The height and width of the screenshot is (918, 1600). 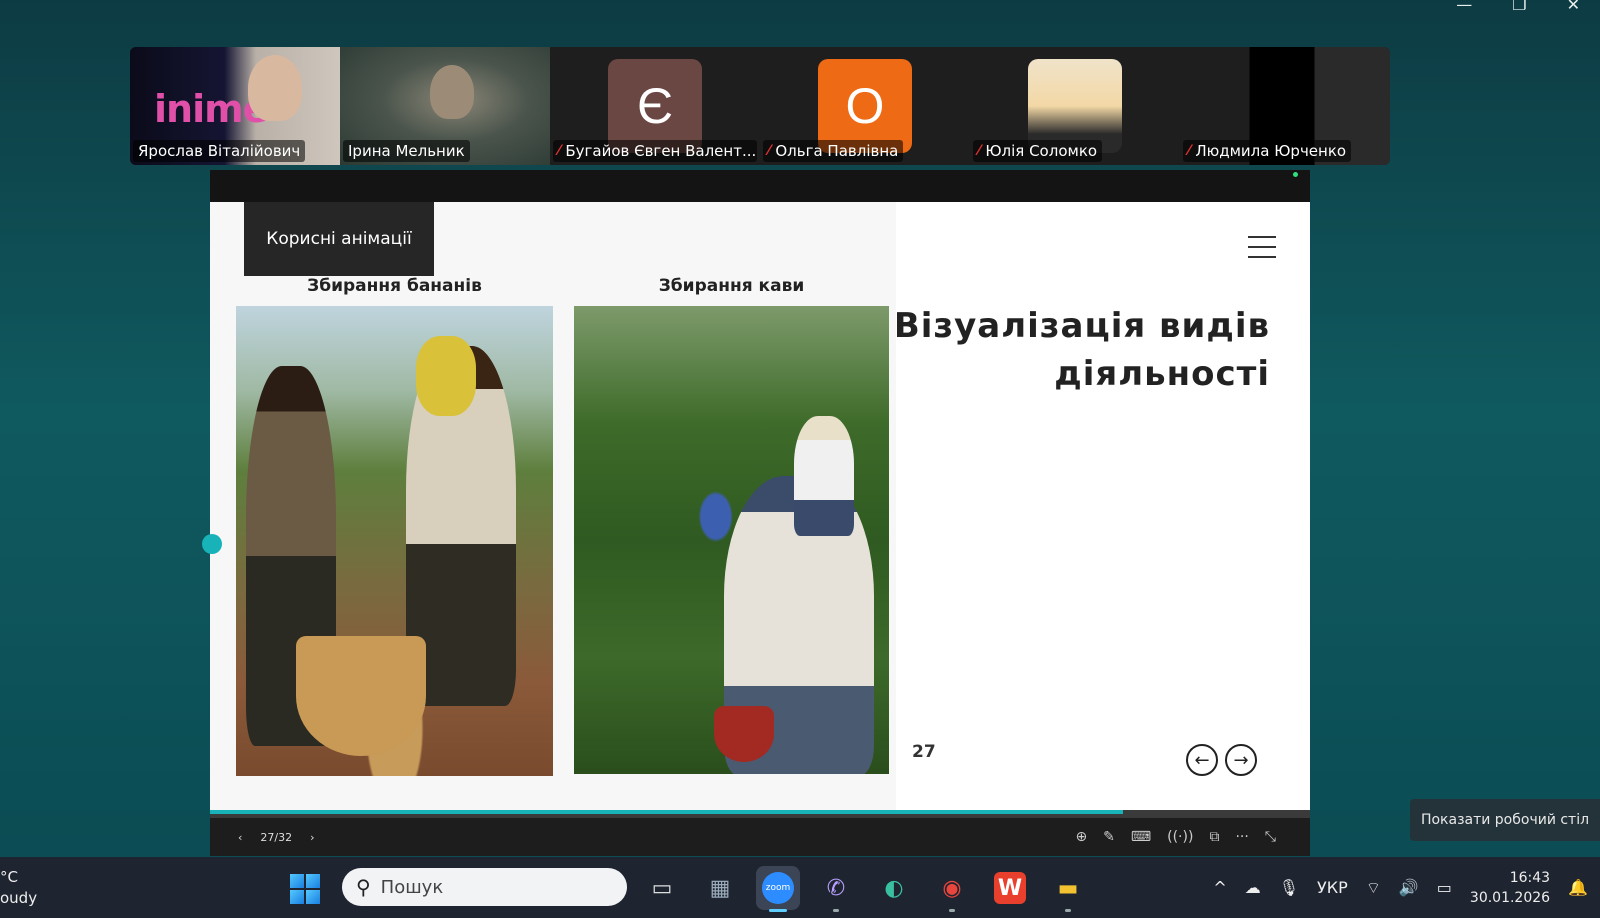 I want to click on language-indicator: УКР, so click(x=1332, y=887).